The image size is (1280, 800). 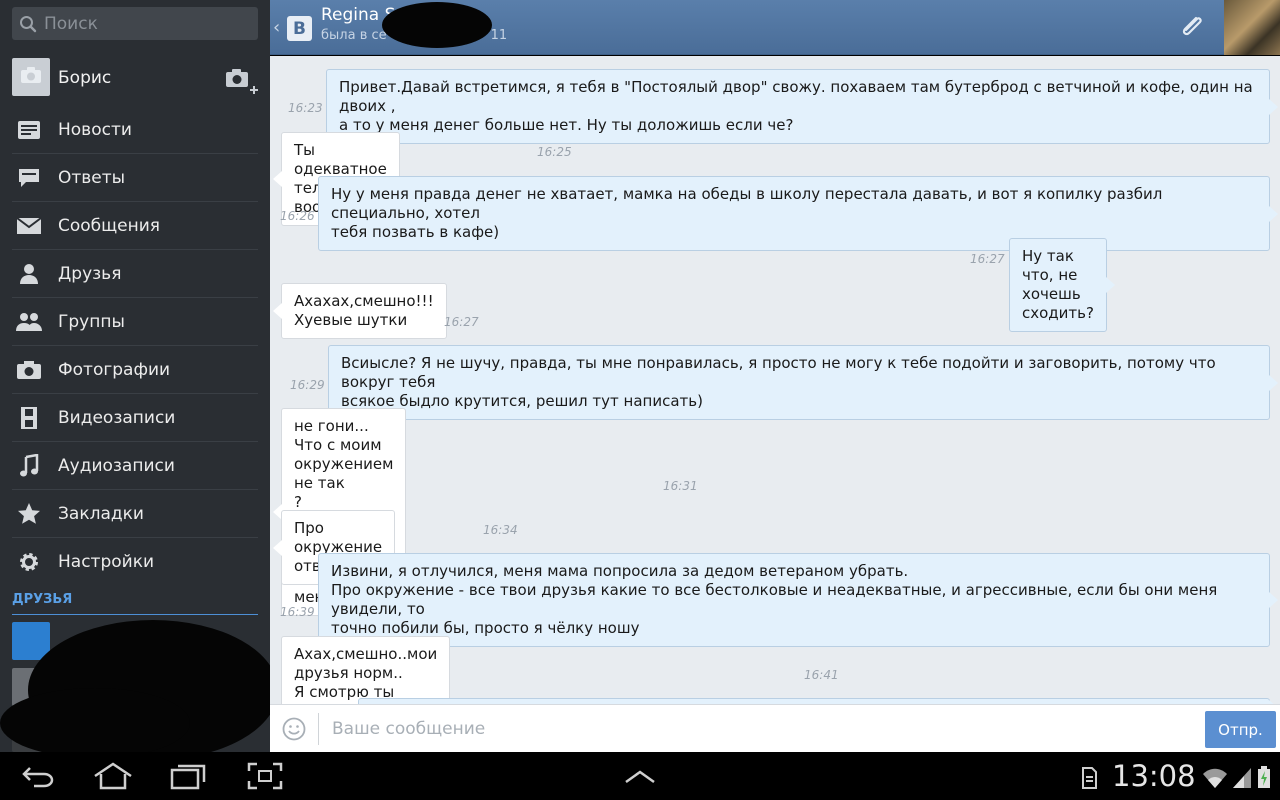 I want to click on menu-item-groups: Группы, so click(x=135, y=322).